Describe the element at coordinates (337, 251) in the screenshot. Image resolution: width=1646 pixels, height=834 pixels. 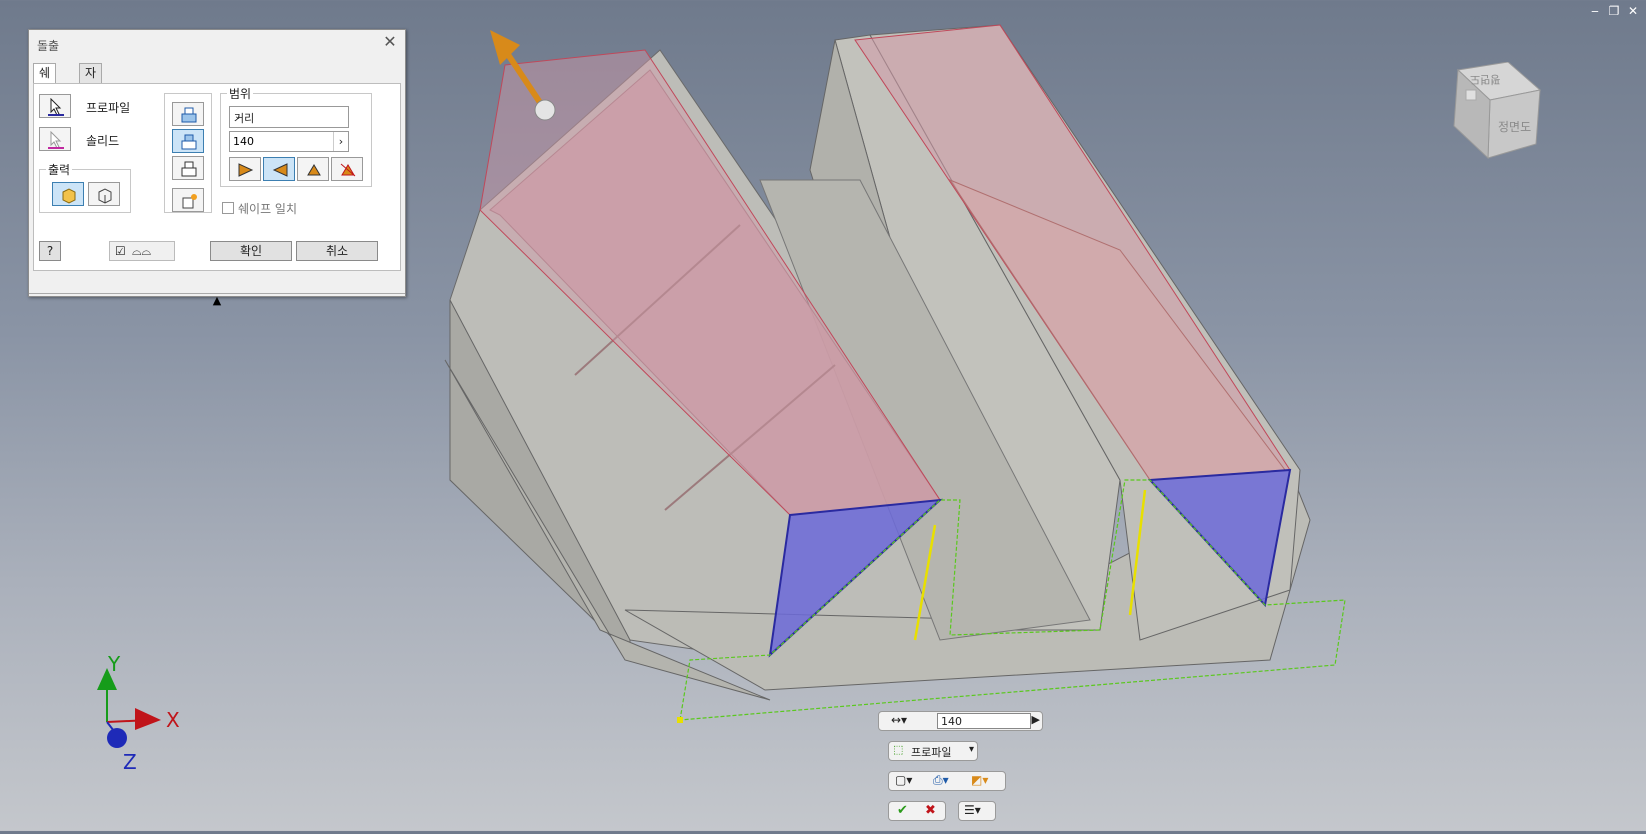
I see `cancel-button: 취소` at that location.